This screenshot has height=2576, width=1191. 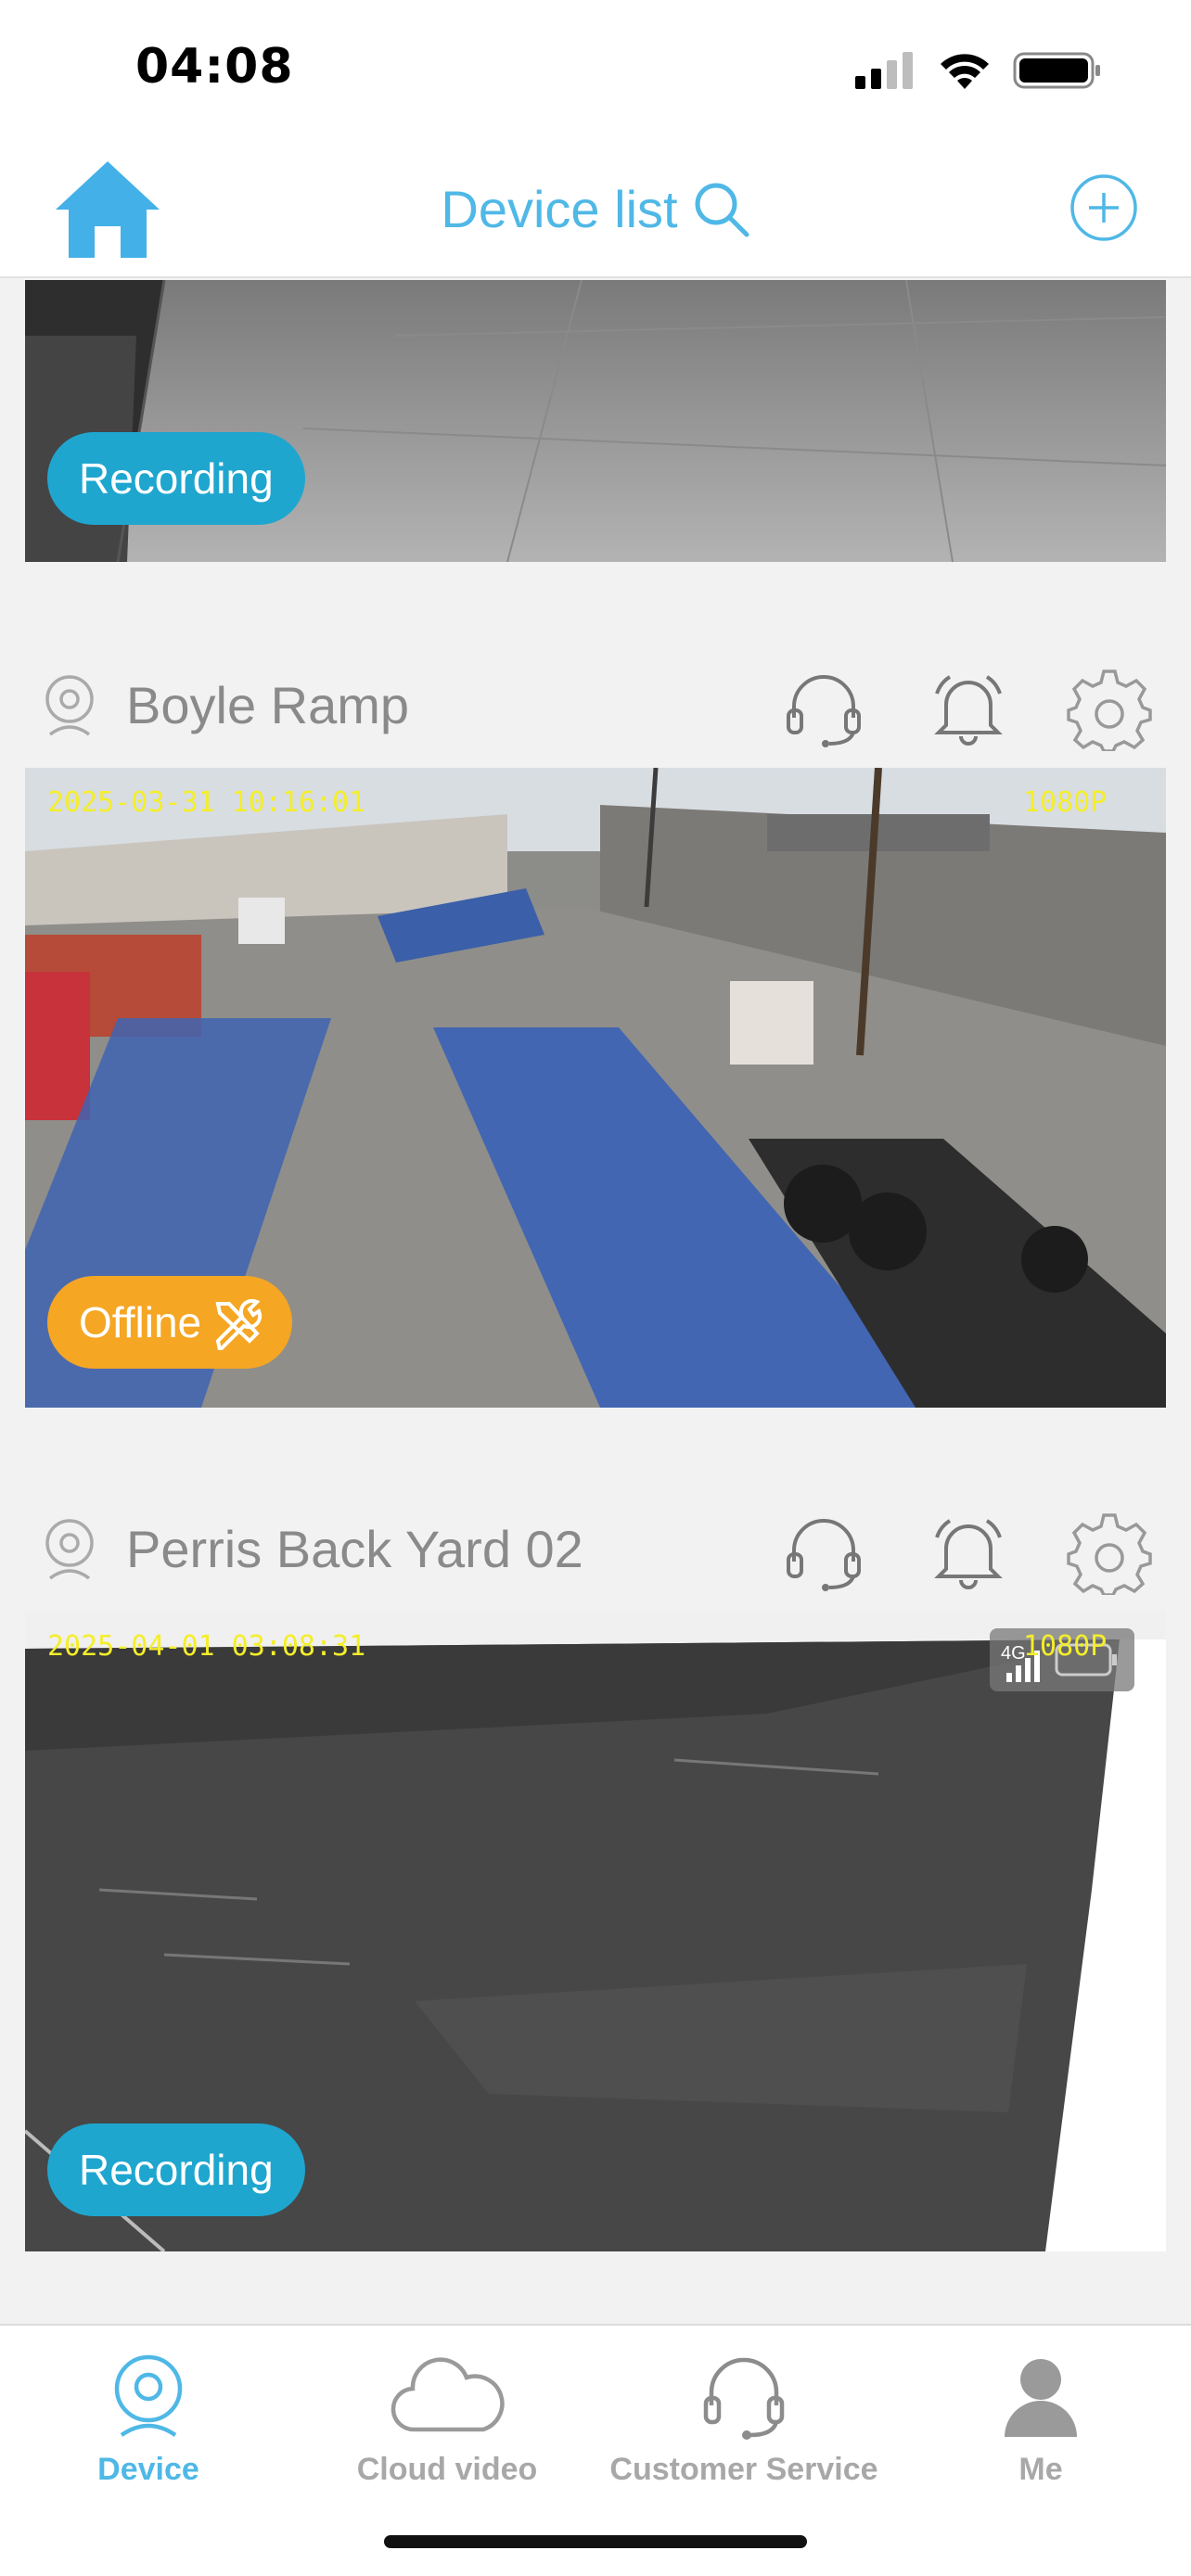 What do you see at coordinates (743, 2469) in the screenshot?
I see `tab-label: Customer Service` at bounding box center [743, 2469].